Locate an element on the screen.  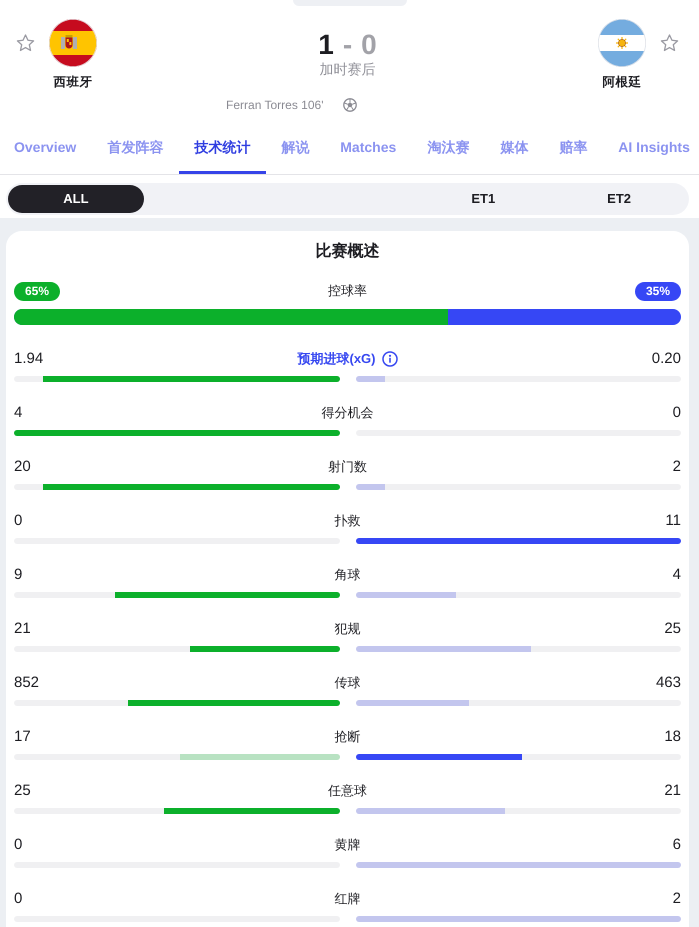
home-value: 852 is located at coordinates (27, 683).